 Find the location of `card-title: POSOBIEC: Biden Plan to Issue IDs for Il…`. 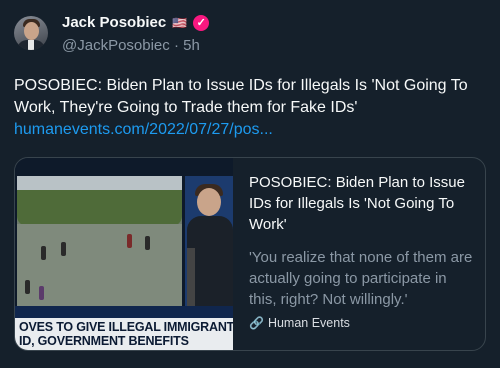

card-title: POSOBIEC: Biden Plan to Issue IDs for Il… is located at coordinates (363, 203).